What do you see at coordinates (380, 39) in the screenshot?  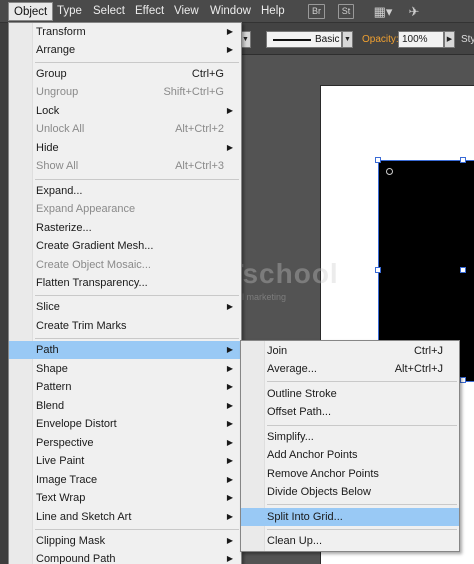 I see `opacity-label: Opacity:` at bounding box center [380, 39].